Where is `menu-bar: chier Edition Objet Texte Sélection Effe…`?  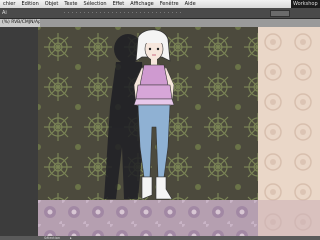 menu-bar: chier Edition Objet Texte Sélection Effe… is located at coordinates (160, 4).